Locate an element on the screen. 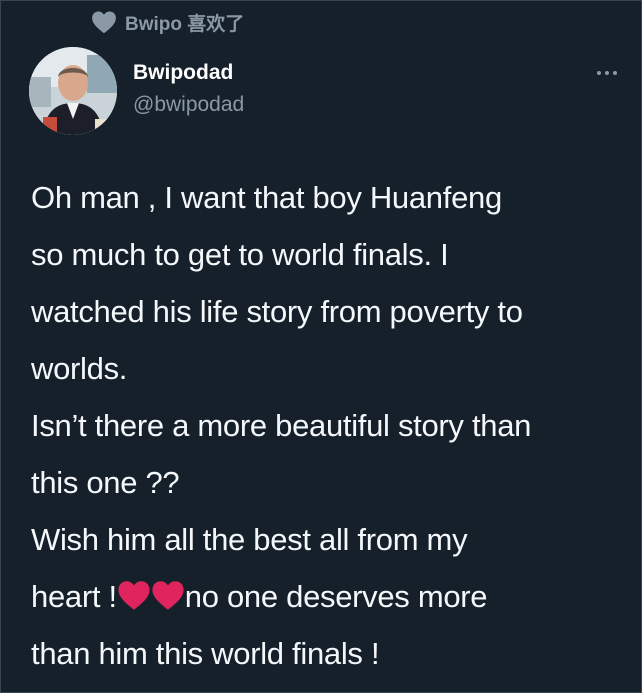 The width and height of the screenshot is (642, 693). author-handle: @bwipodad is located at coordinates (188, 105).